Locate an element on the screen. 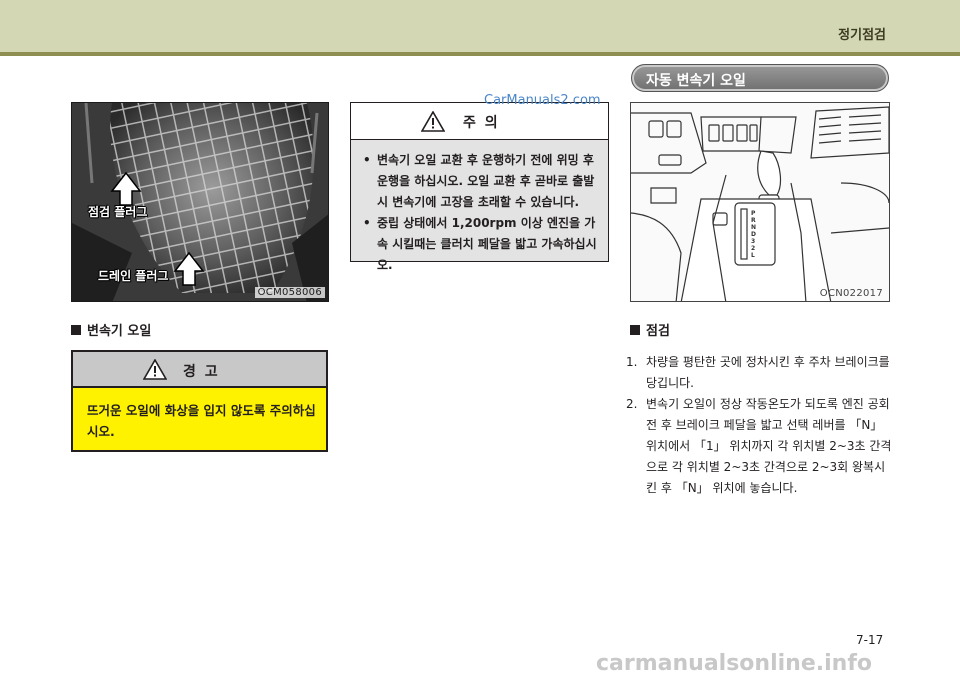  left-caption: 변속기 오일 is located at coordinates (111, 329).